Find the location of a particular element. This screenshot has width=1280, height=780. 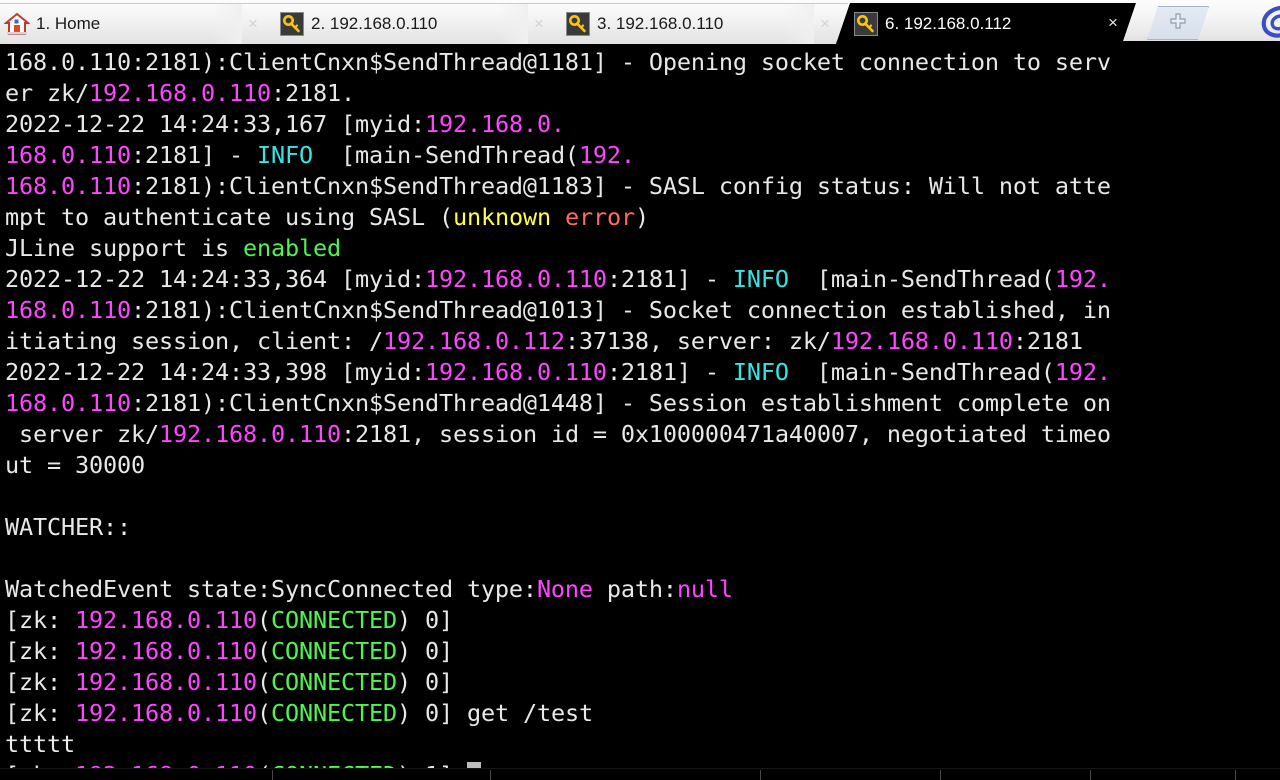

terminal-line: WATCHER:: is located at coordinates (558, 527).